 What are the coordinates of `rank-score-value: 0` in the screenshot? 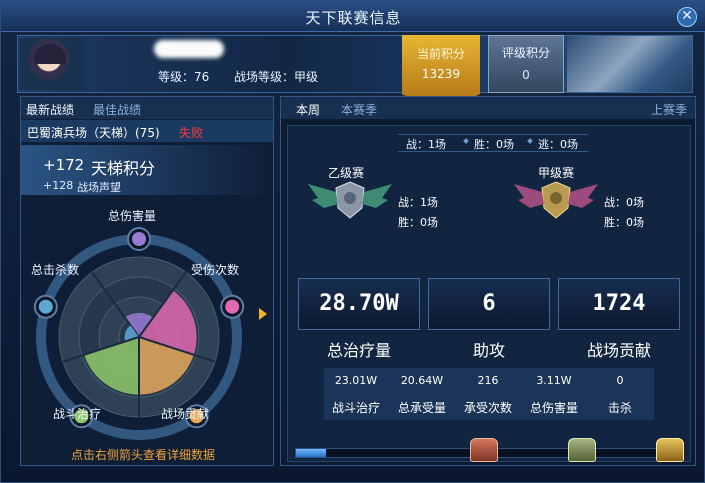 It's located at (526, 75).